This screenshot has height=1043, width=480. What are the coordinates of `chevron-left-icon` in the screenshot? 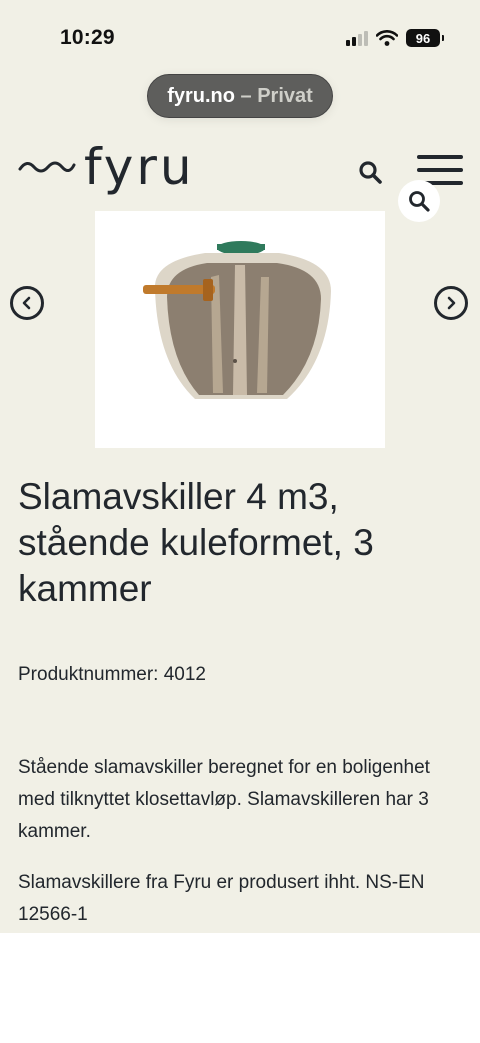 It's located at (26, 303).